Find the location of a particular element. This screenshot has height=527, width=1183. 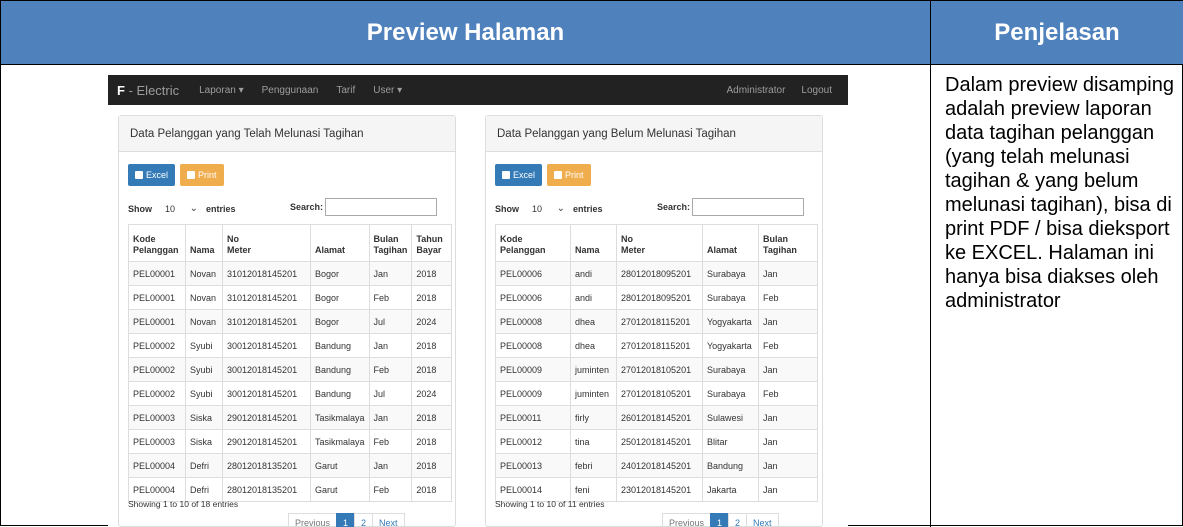

table-cell: 28012018095201 is located at coordinates (659, 273).